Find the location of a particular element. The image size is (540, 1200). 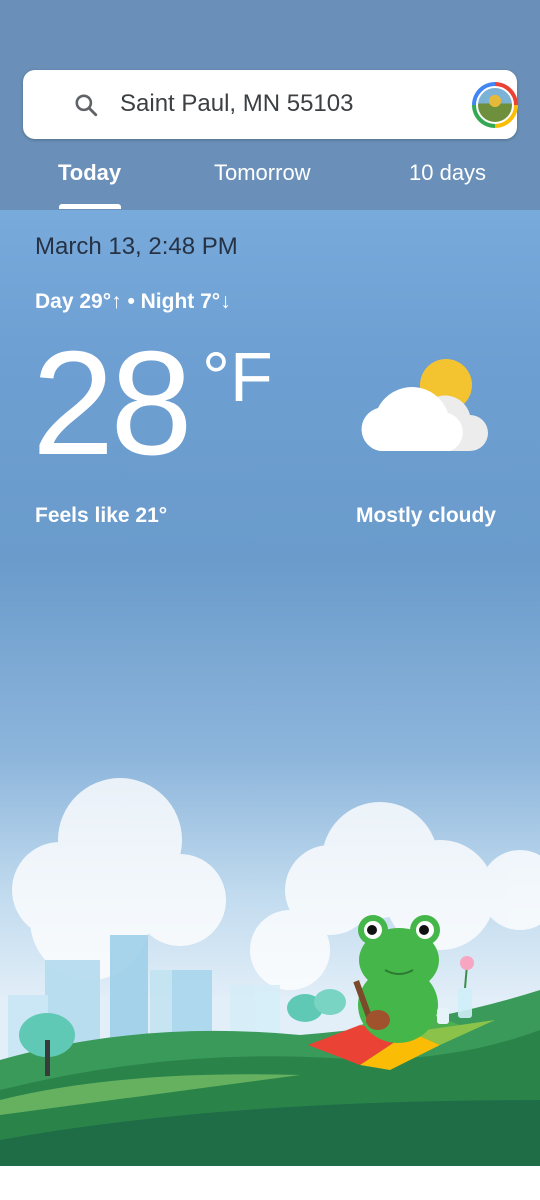

search-icon is located at coordinates (86, 105).